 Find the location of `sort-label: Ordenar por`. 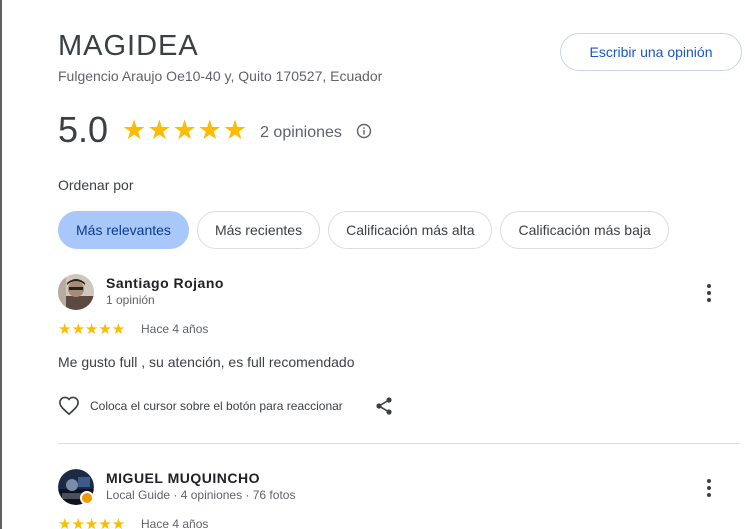

sort-label: Ordenar por is located at coordinates (96, 185).